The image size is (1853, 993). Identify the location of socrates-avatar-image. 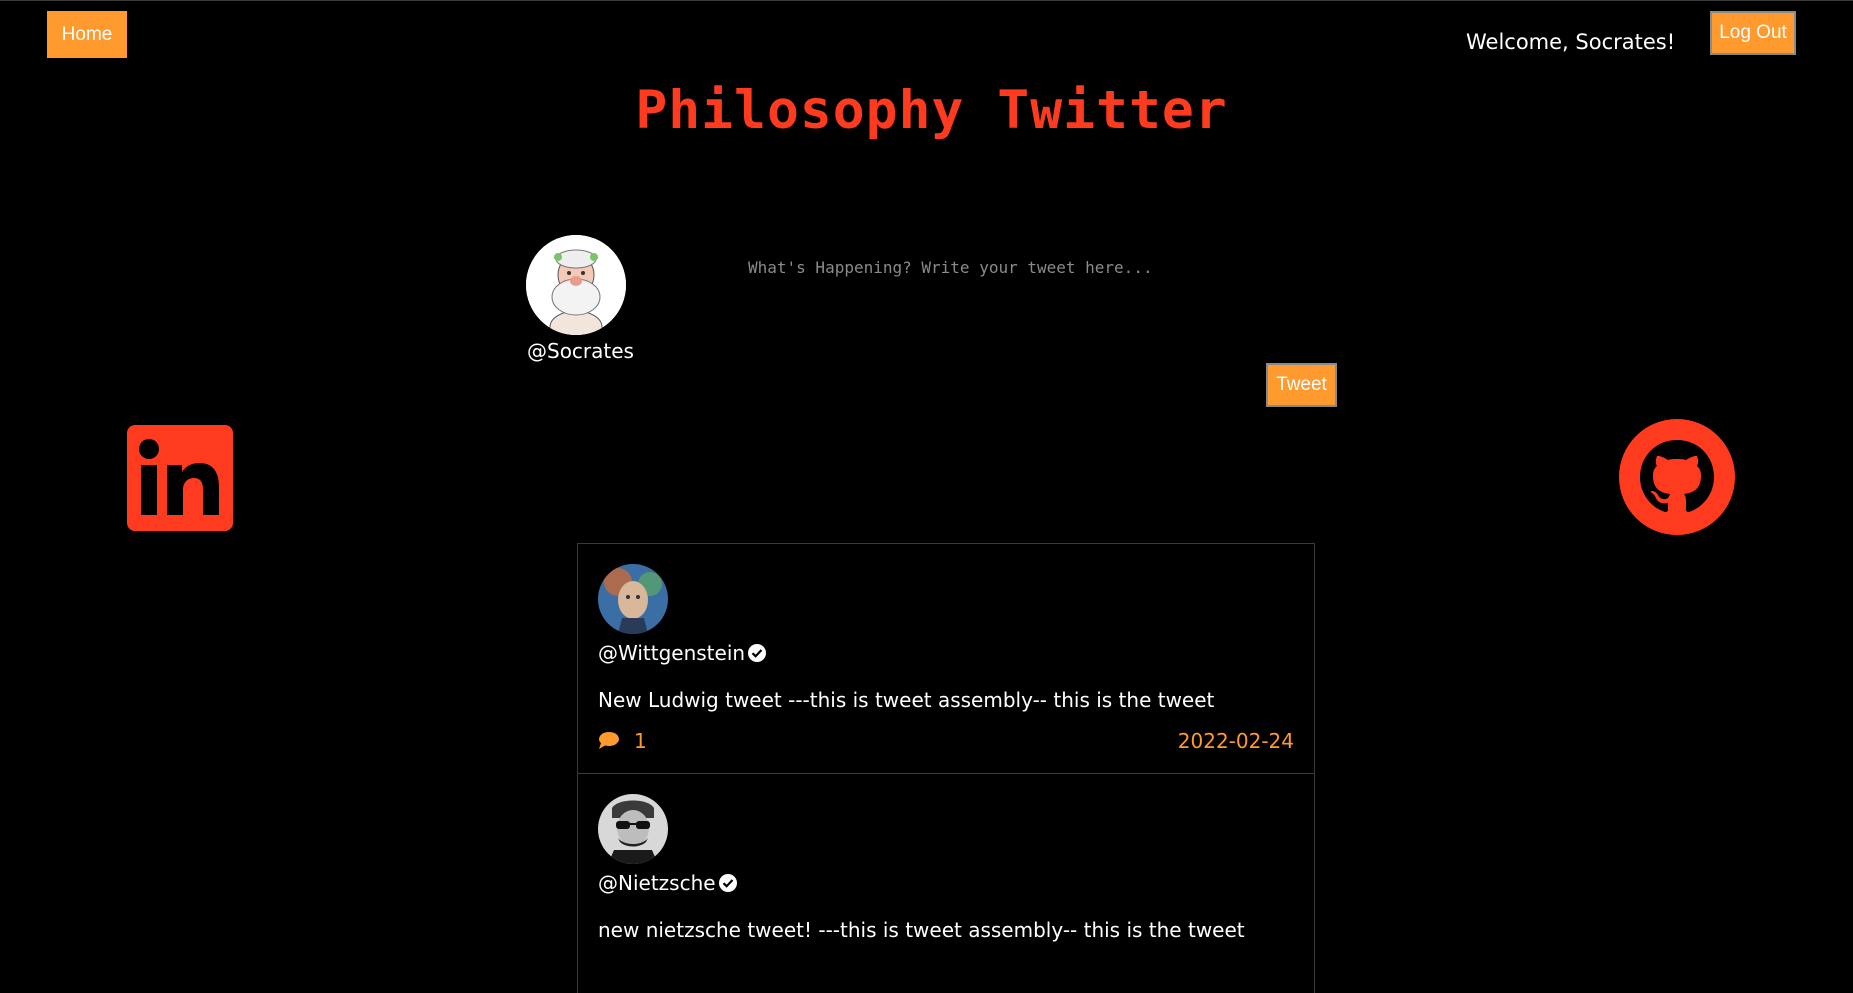
(576, 285).